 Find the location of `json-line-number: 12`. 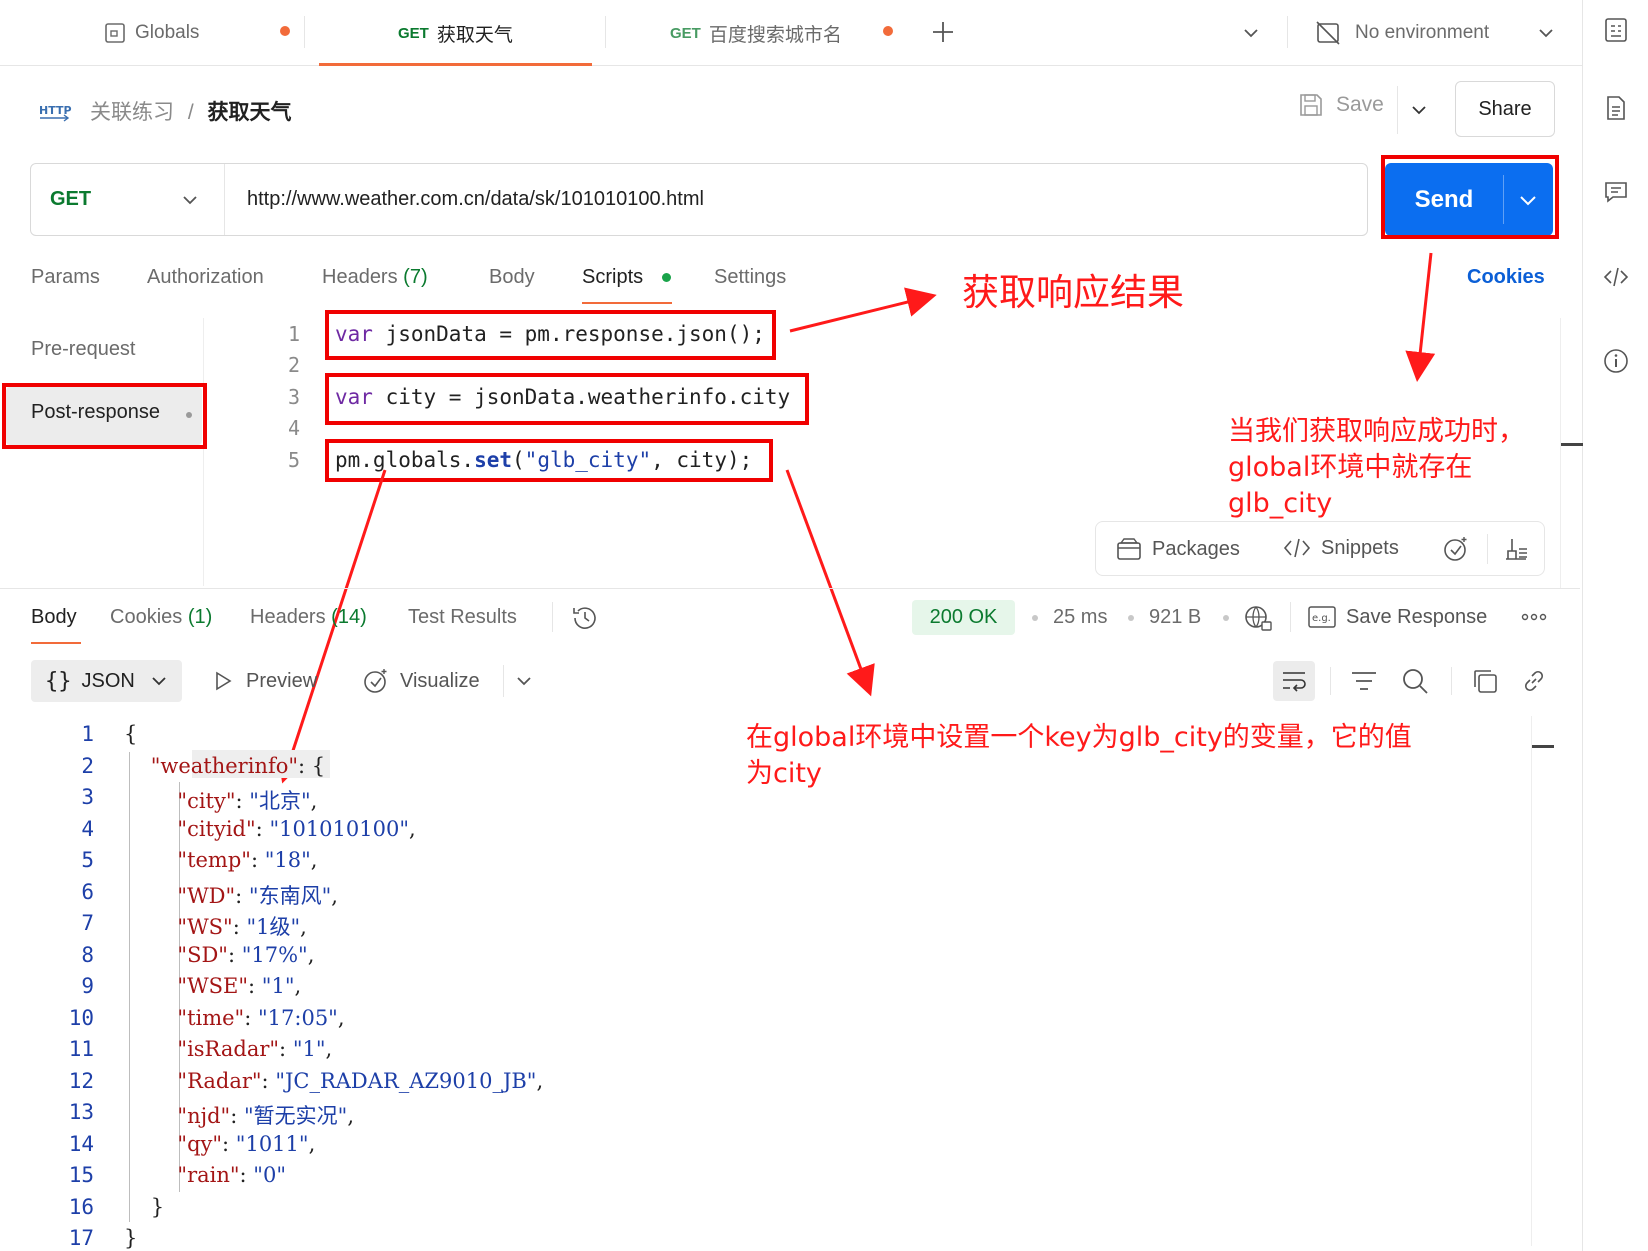

json-line-number: 12 is located at coordinates (81, 1080).